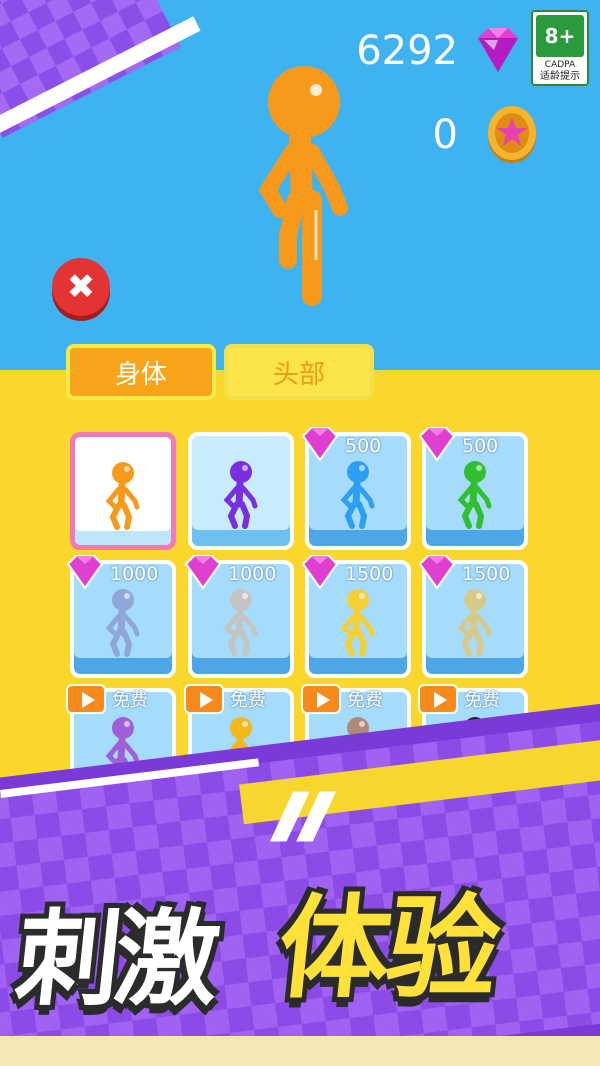  Describe the element at coordinates (407, 51) in the screenshot. I see `gem-count: 6292` at that location.